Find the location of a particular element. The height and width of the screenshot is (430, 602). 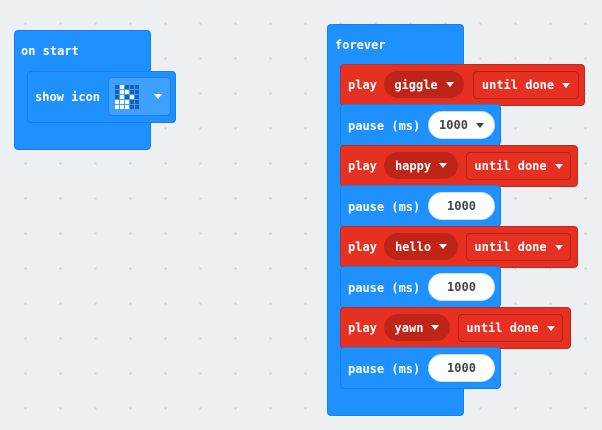

forever-label: forever is located at coordinates (360, 45).